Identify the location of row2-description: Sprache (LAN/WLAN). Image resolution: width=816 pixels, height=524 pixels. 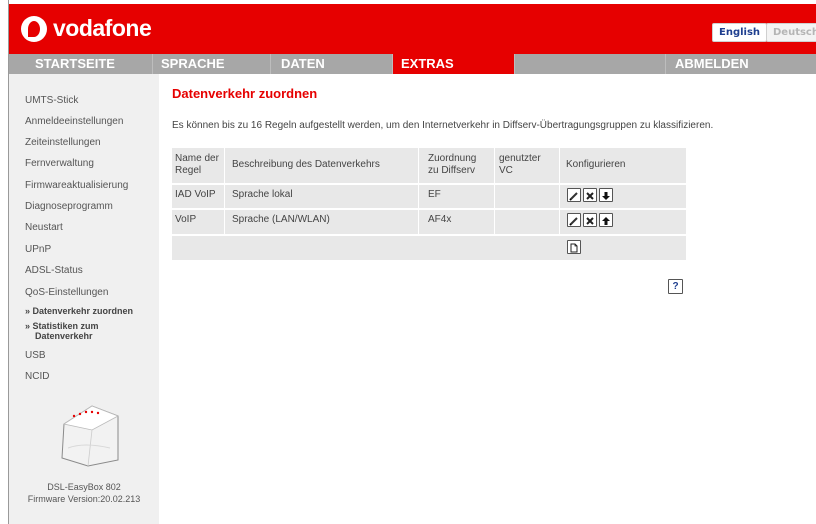
(281, 219).